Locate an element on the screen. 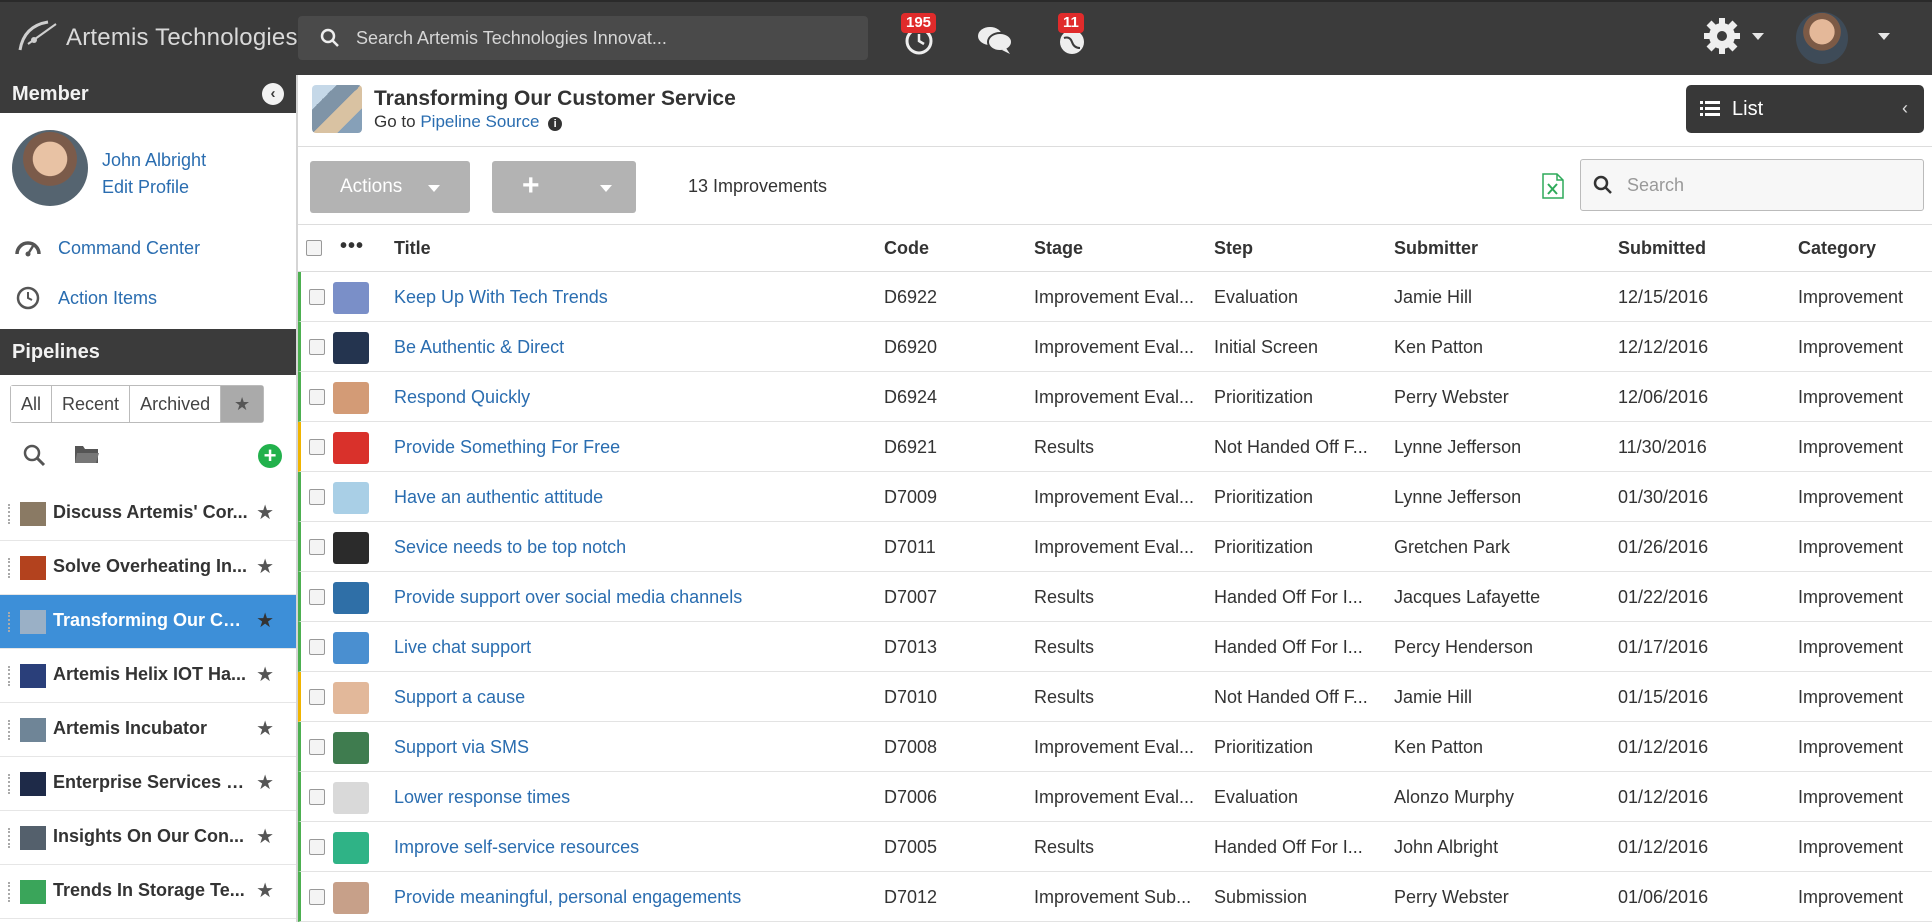 This screenshot has height=922, width=1932. cell-title: Keep Up With Tech Trends is located at coordinates (501, 297).